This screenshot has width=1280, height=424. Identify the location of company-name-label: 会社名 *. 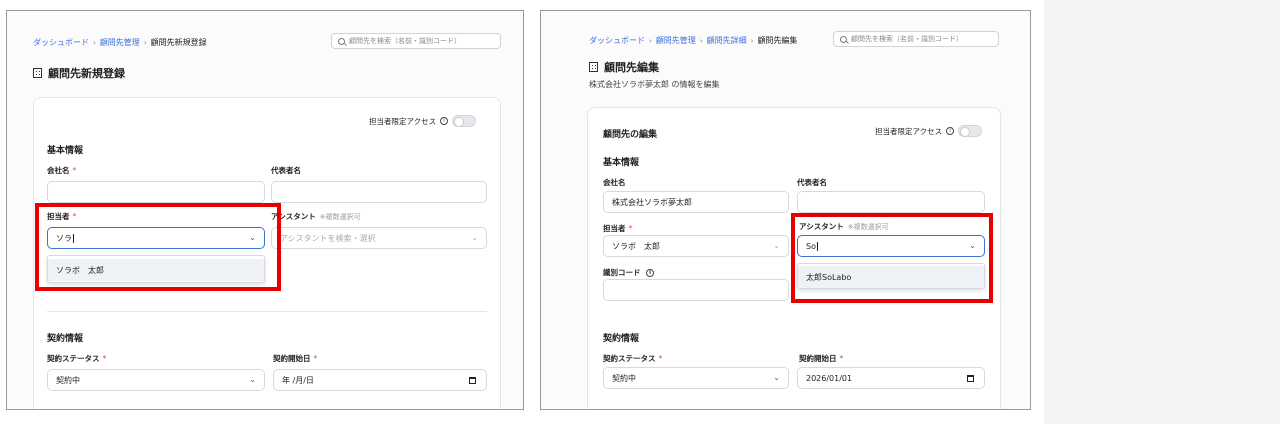
(61, 170).